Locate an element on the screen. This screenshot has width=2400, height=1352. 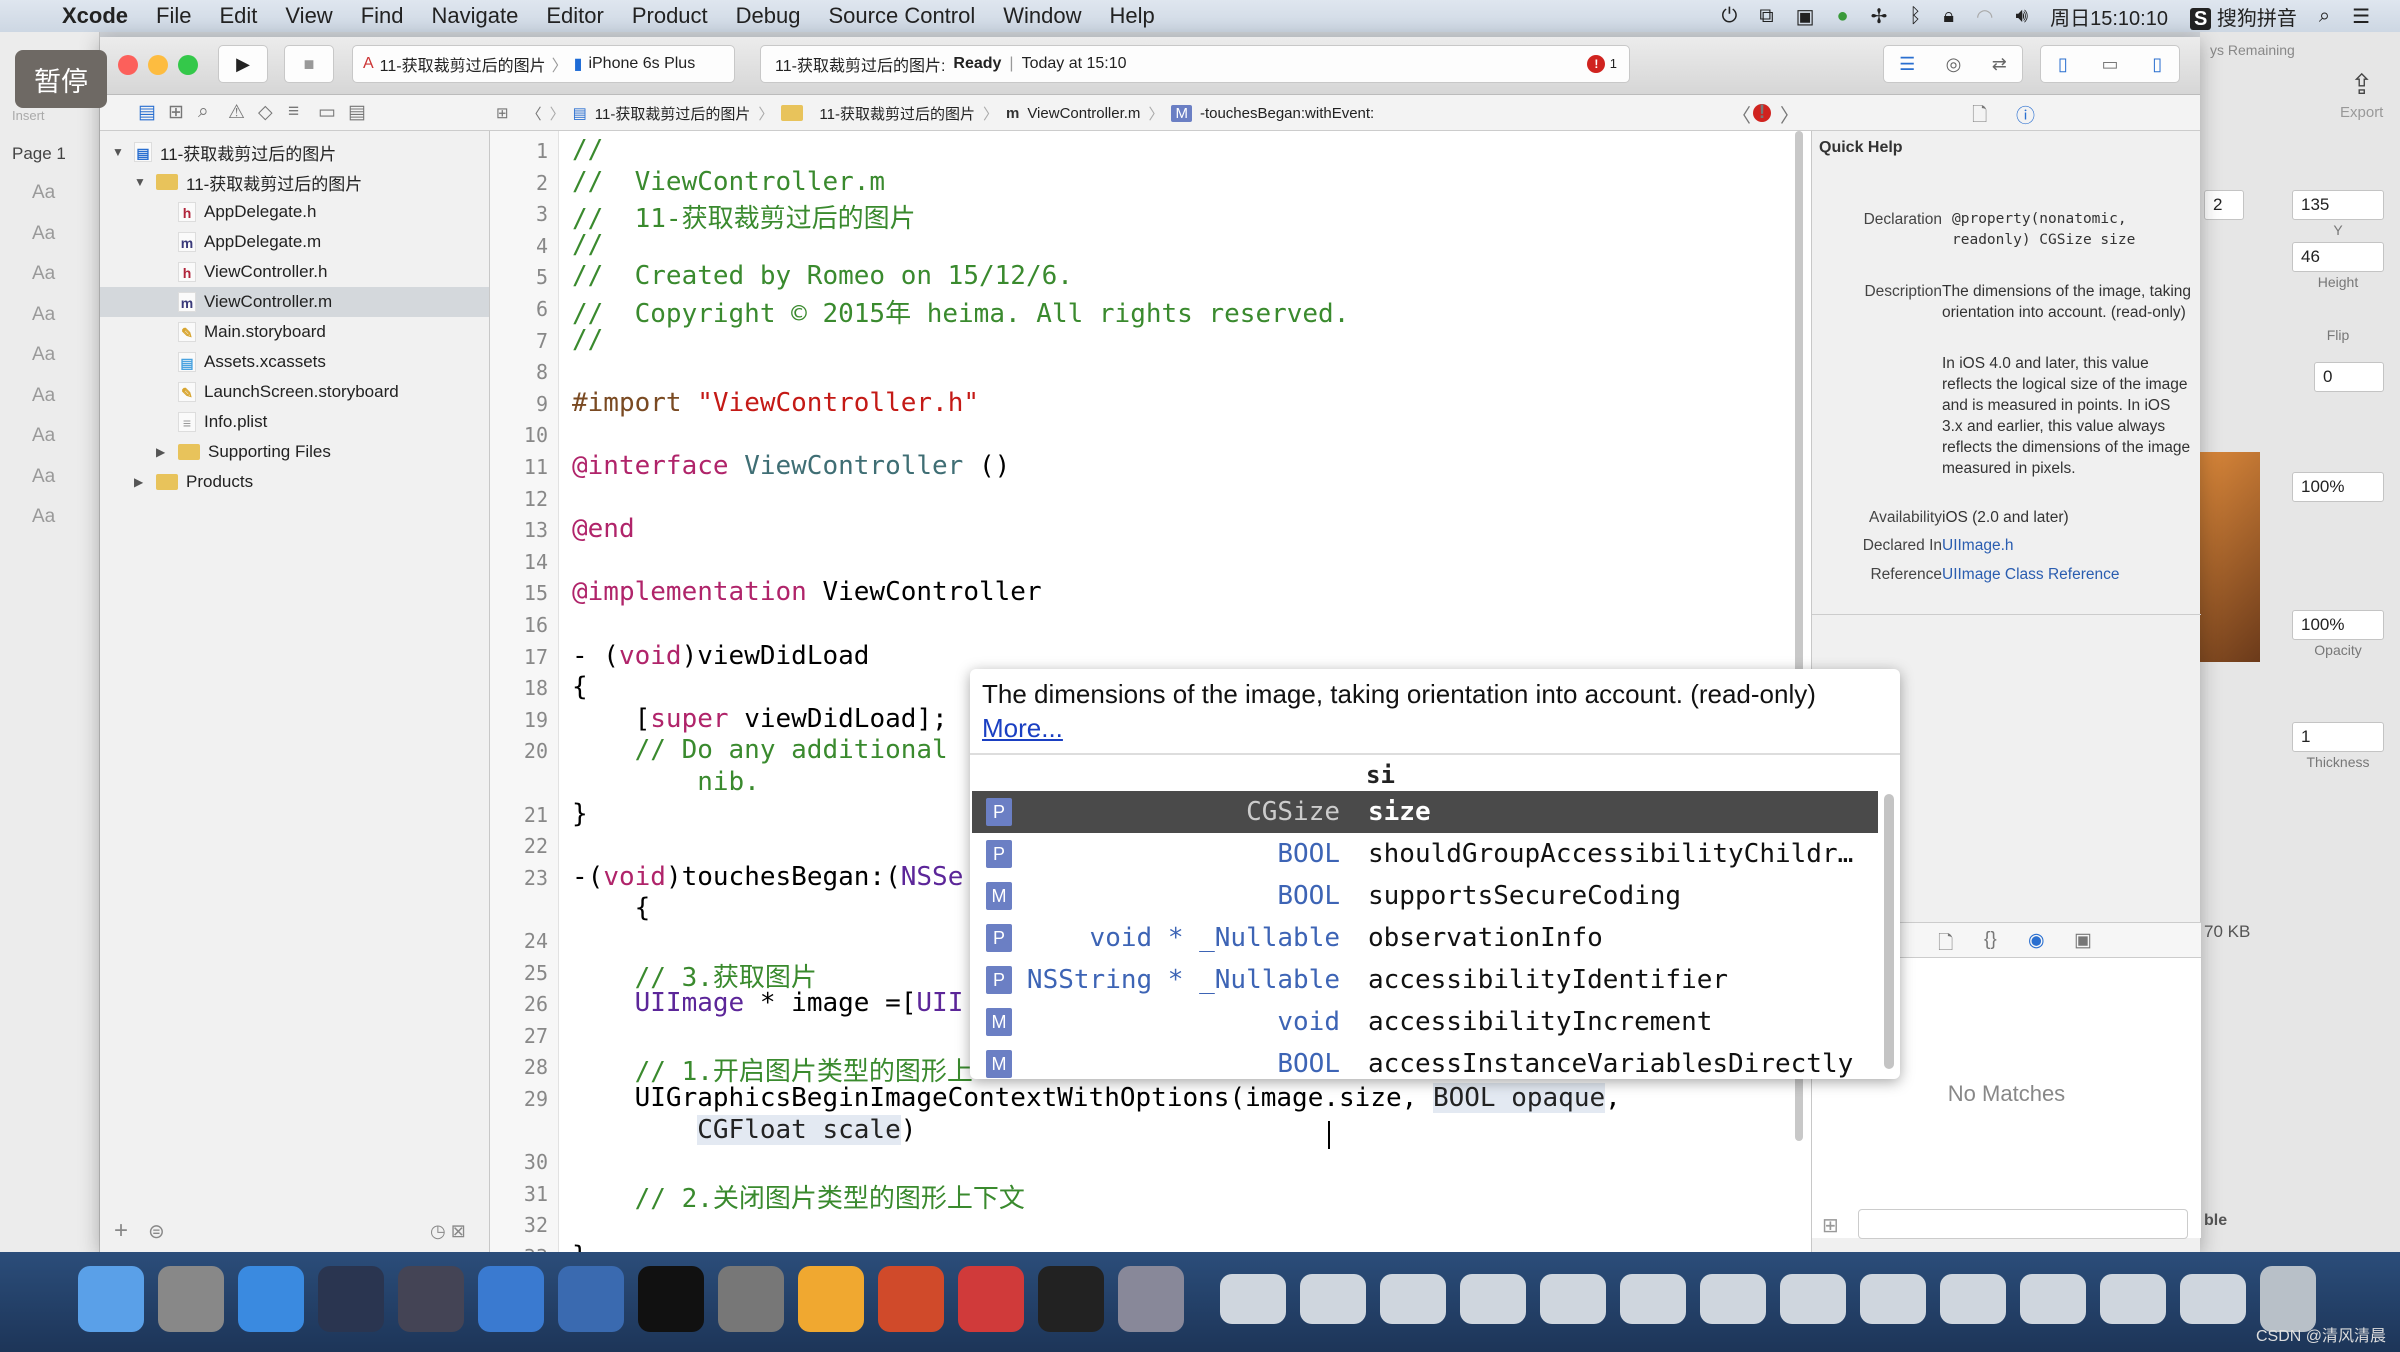
back-icon: 〈 is located at coordinates (534, 113).